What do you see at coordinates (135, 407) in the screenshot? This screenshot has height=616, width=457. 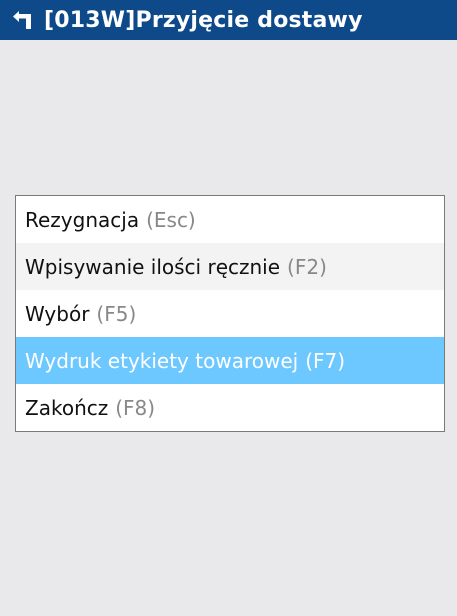 I see `menu-item-shortcut: (F8)` at bounding box center [135, 407].